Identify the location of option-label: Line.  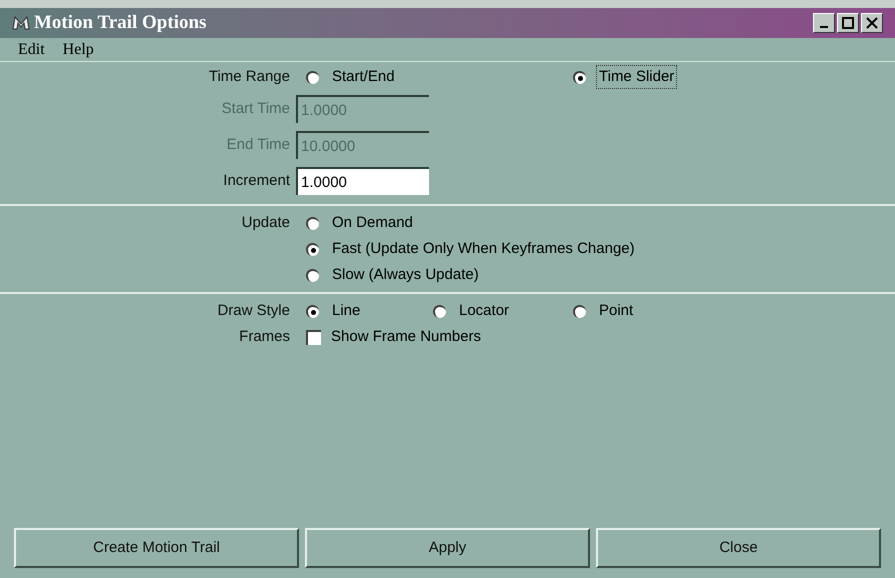
(346, 310).